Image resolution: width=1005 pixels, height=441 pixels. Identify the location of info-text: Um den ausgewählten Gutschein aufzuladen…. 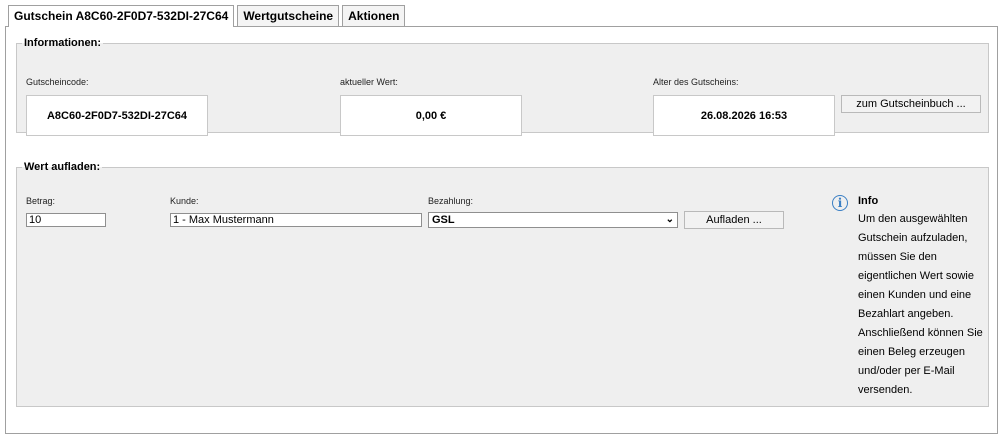
(920, 304).